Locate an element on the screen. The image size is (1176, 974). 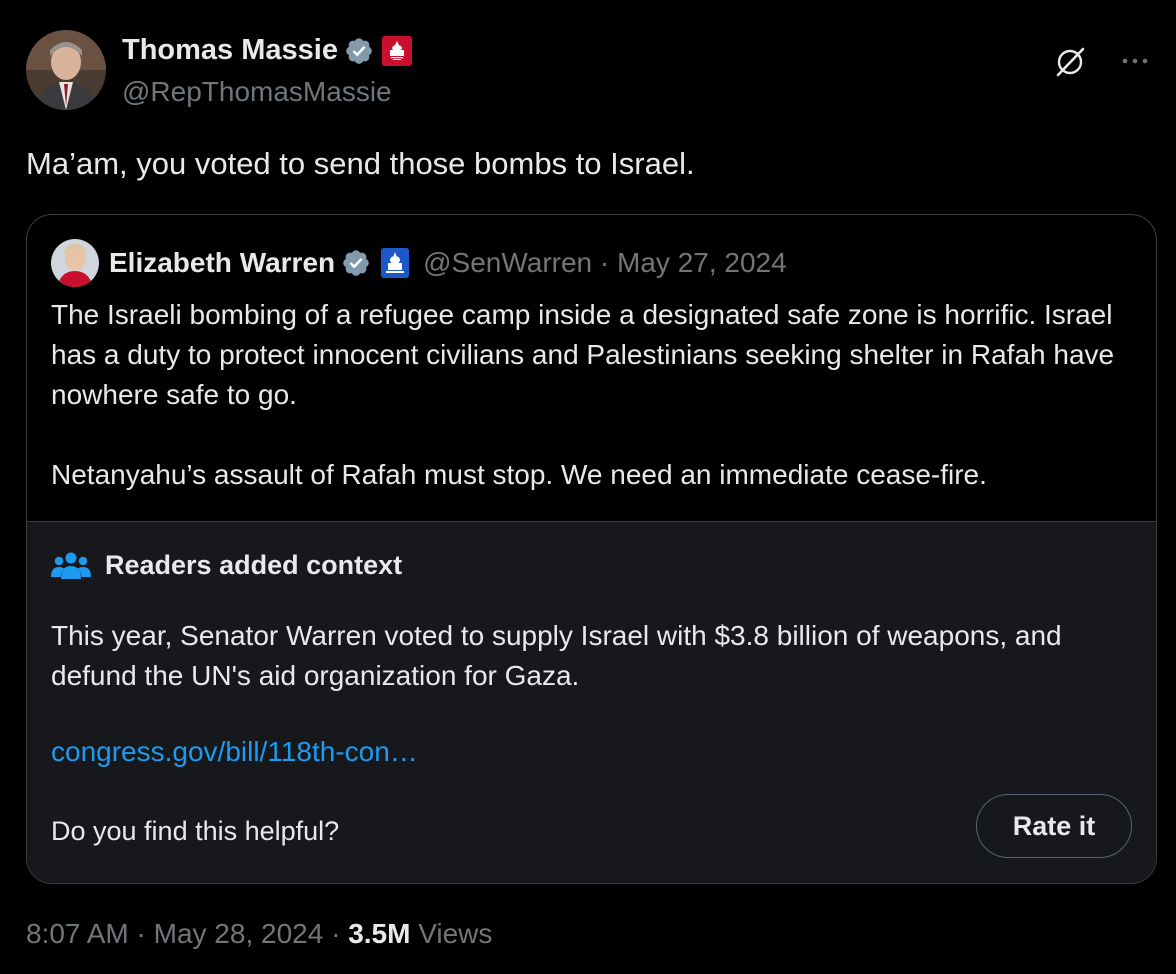
quoted-author-name: Elizabeth Warren is located at coordinates (222, 263).